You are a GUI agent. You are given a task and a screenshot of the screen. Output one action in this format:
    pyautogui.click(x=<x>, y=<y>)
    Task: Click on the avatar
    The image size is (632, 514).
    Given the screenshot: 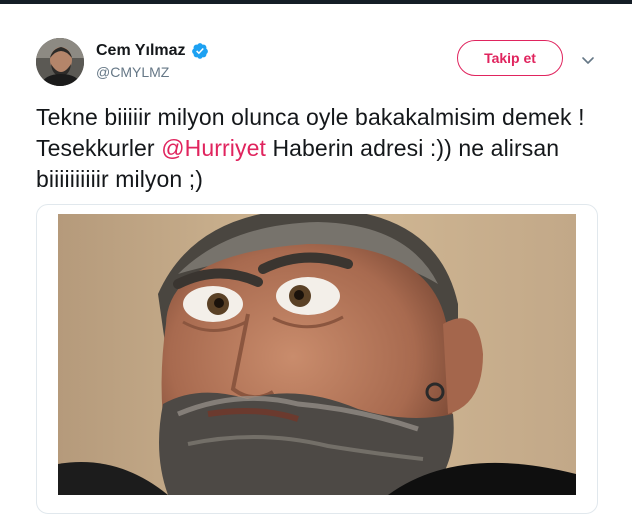 What is the action you would take?
    pyautogui.click(x=60, y=62)
    